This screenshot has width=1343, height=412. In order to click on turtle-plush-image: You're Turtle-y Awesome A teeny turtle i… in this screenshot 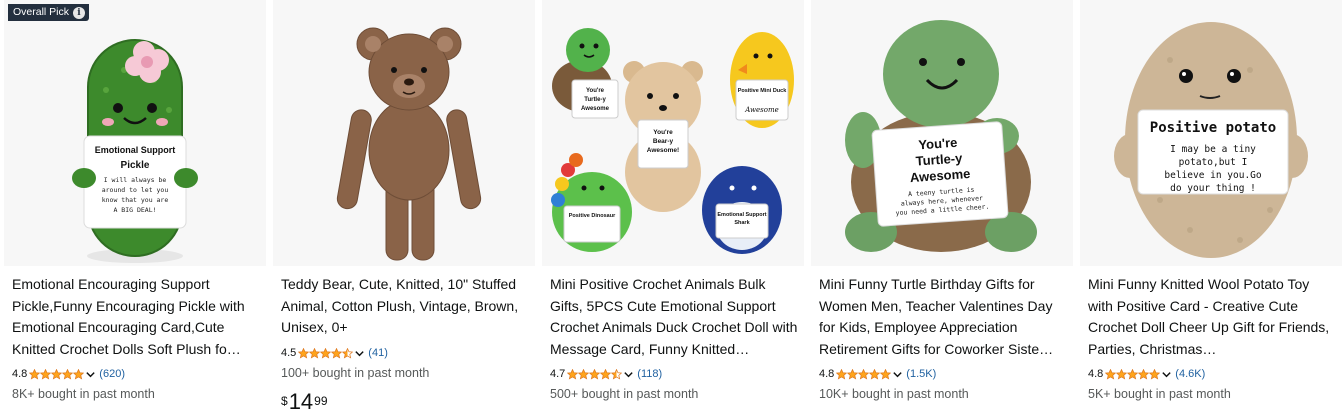, I will do `click(941, 136)`.